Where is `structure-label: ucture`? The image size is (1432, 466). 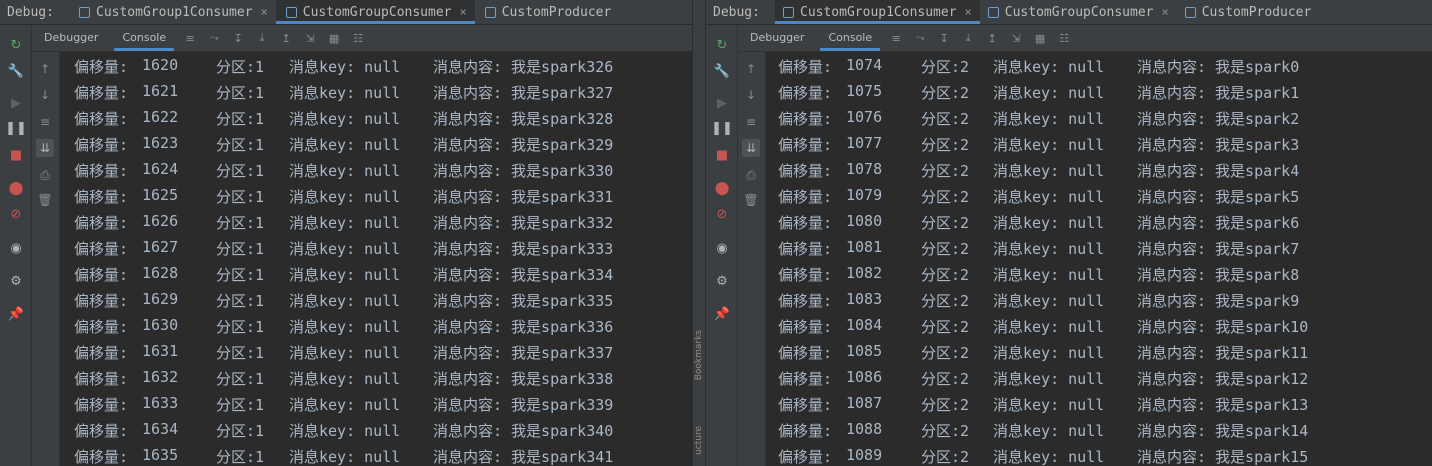 structure-label: ucture is located at coordinates (700, 440).